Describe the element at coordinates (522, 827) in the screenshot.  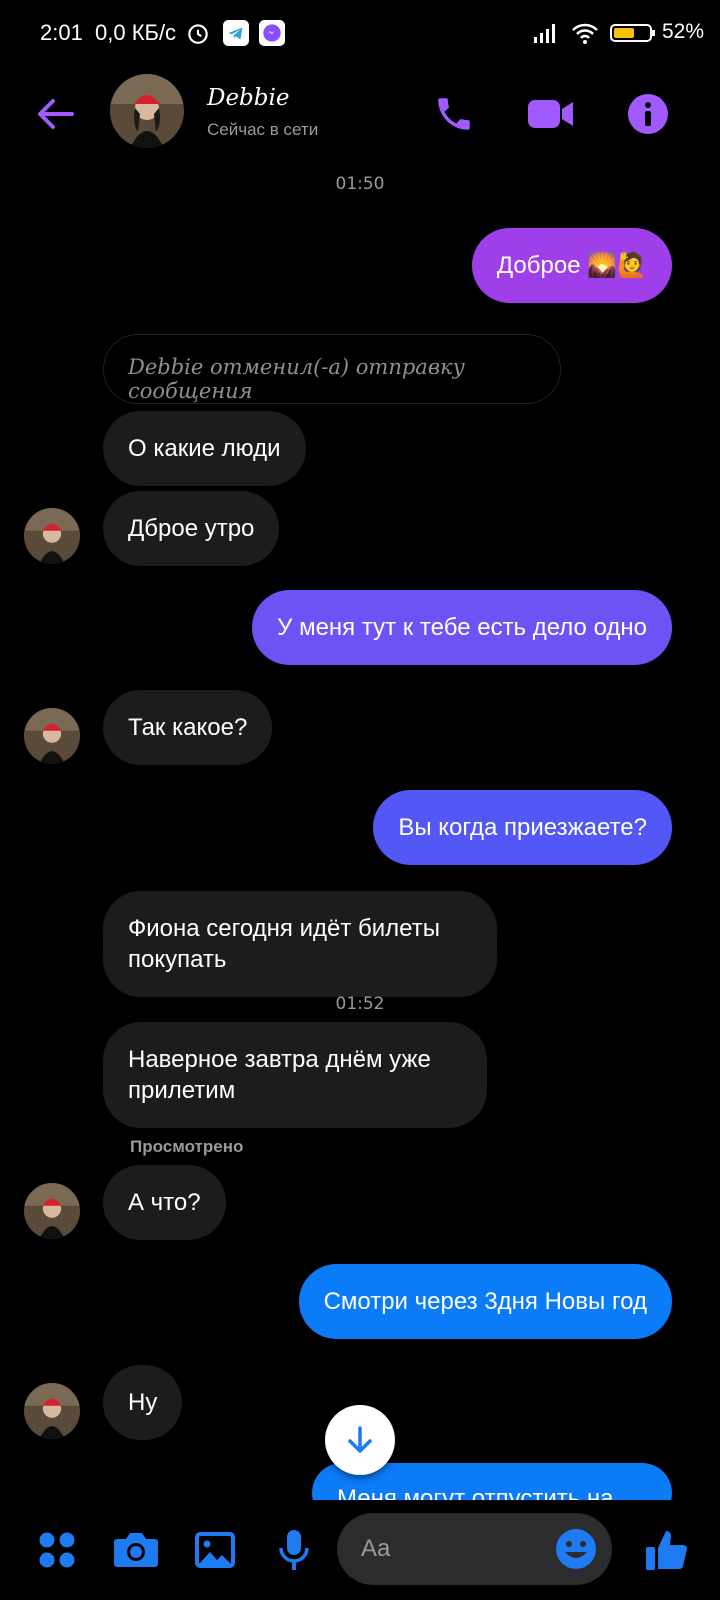
I see `outgoing-message: Вы когда приезжаете?` at that location.